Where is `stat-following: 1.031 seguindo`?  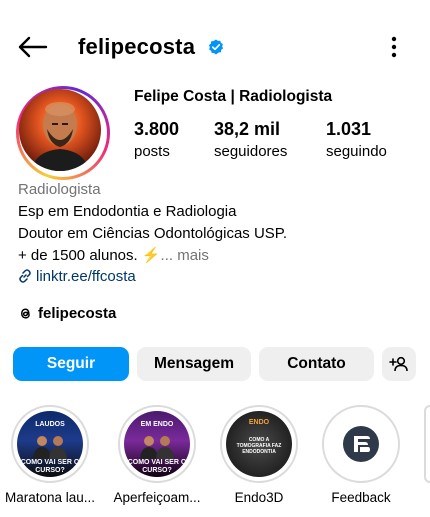 stat-following: 1.031 seguindo is located at coordinates (356, 139).